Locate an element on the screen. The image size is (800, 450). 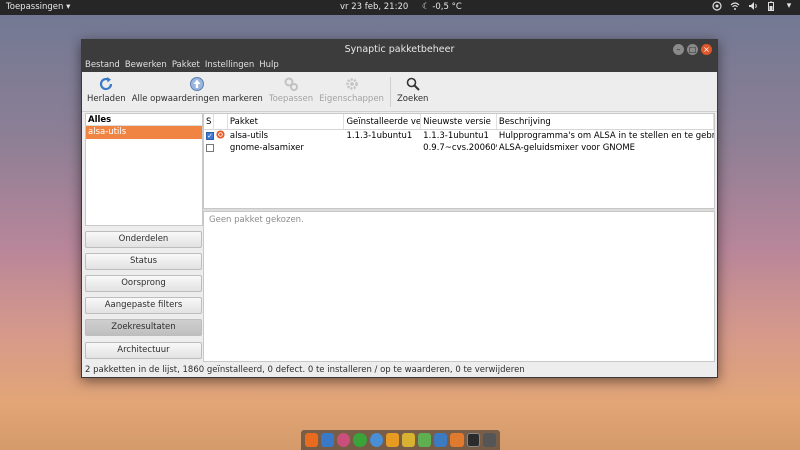
close-button: × is located at coordinates (706, 49).